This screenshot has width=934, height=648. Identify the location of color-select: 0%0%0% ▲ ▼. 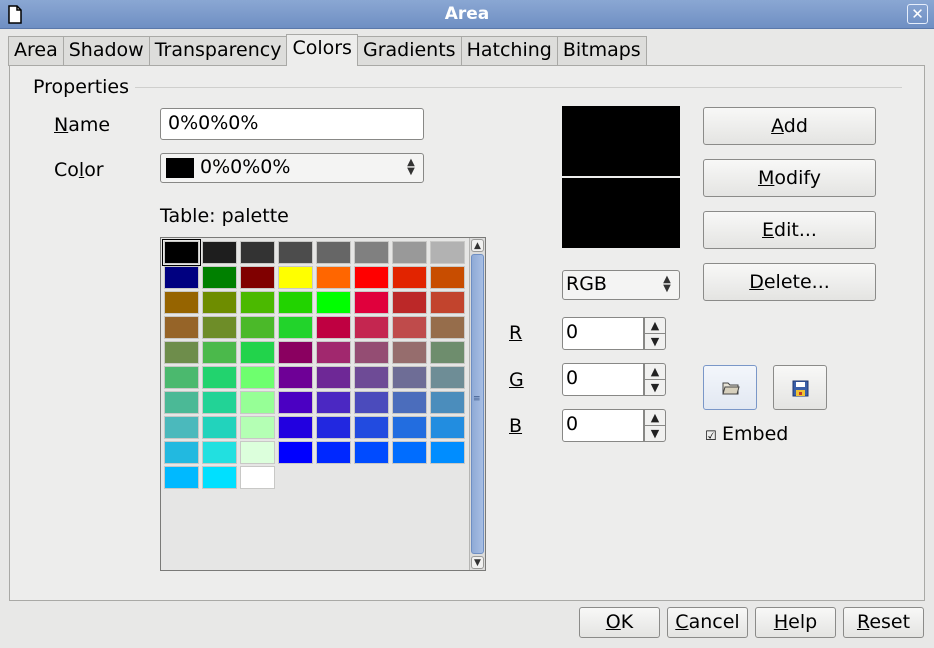
(292, 168).